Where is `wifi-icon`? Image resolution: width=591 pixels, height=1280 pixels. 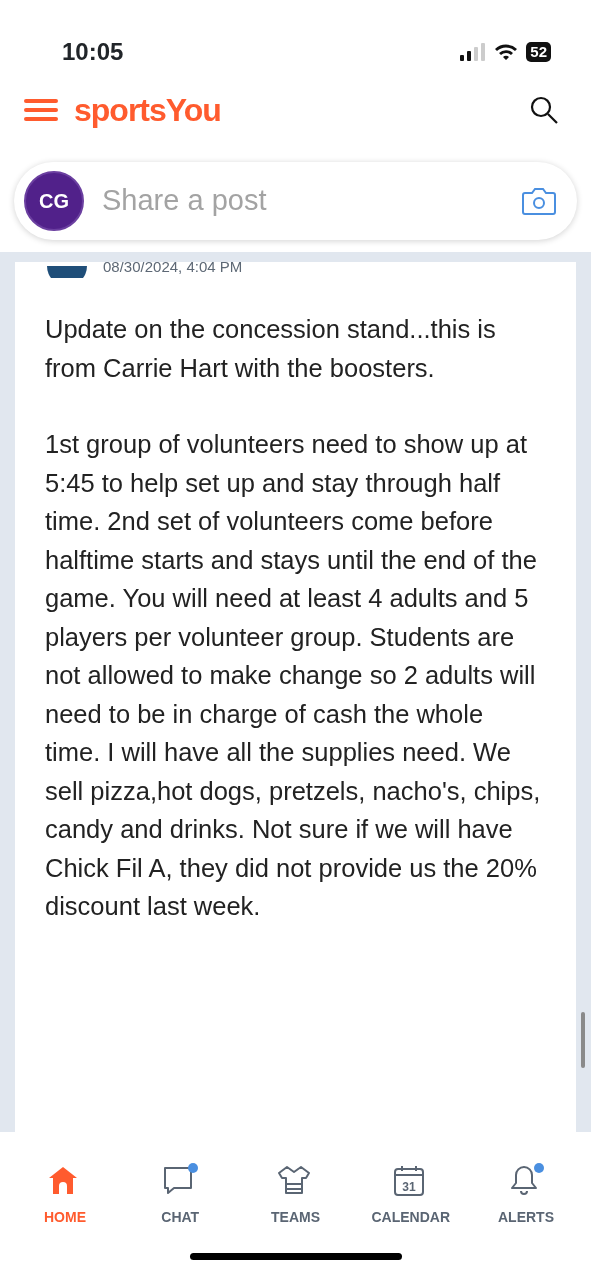
wifi-icon is located at coordinates (506, 52).